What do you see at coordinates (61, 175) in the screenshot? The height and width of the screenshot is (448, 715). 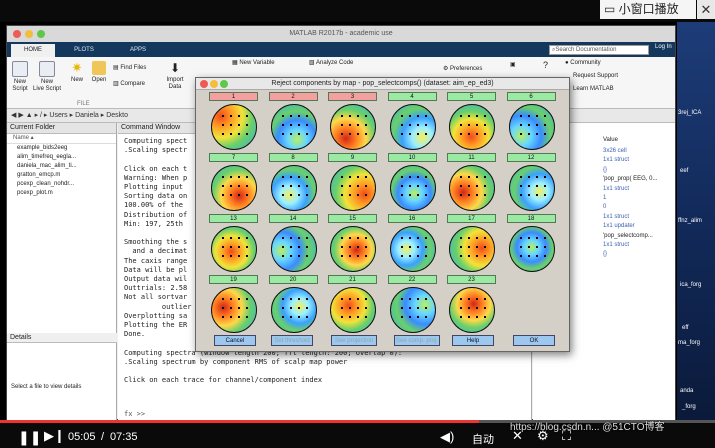 I see `file-item: gratton_emcp.m` at bounding box center [61, 175].